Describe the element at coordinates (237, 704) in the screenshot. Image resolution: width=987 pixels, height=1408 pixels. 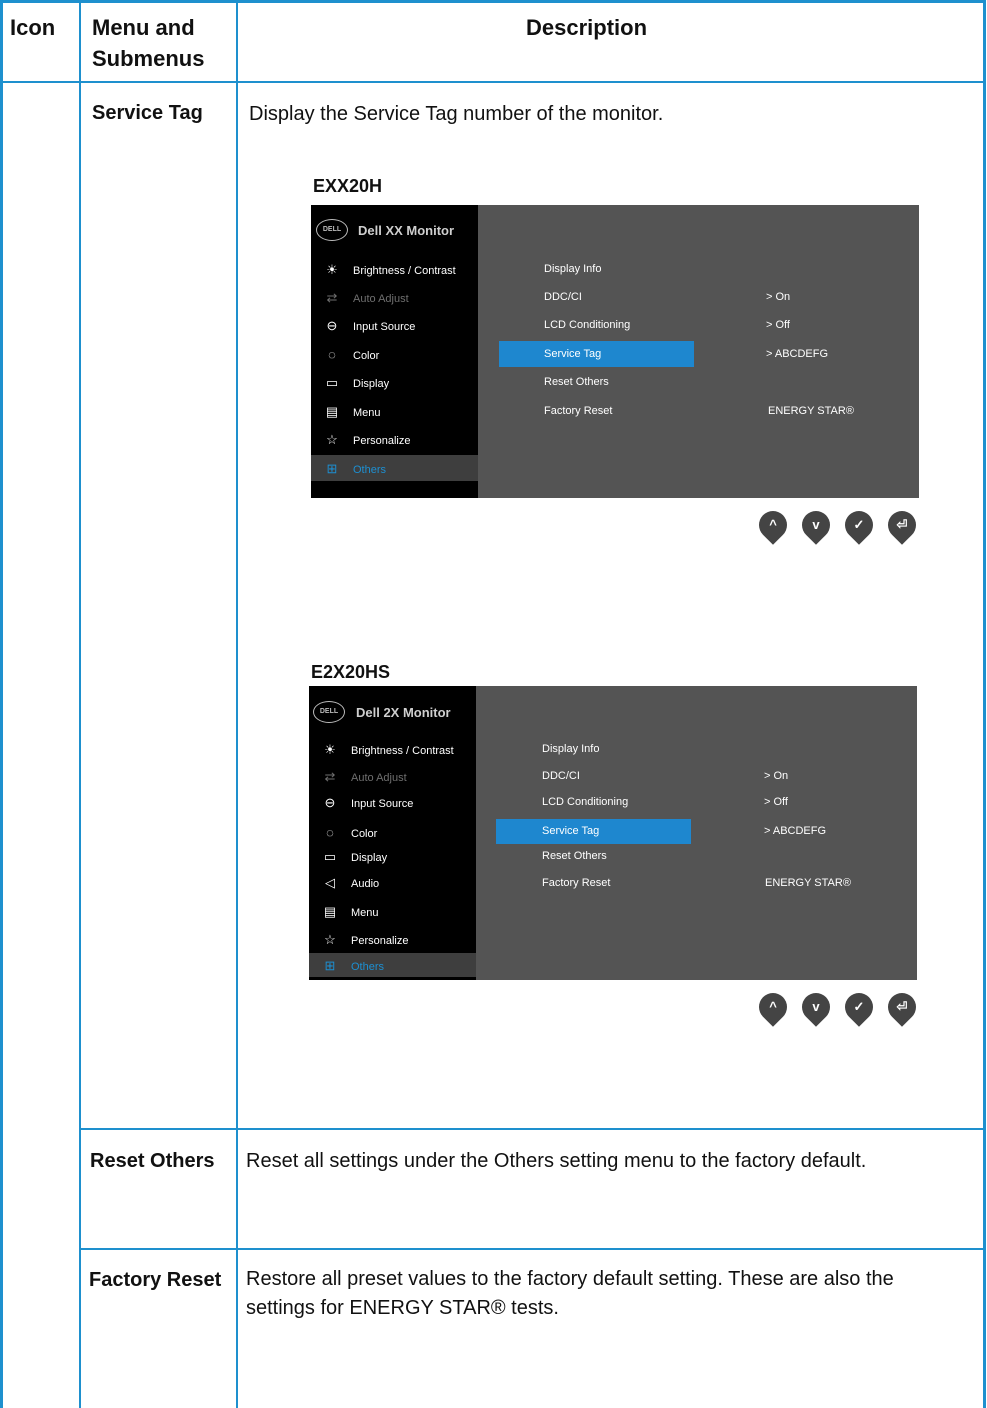
I see `column-divider-menu` at that location.